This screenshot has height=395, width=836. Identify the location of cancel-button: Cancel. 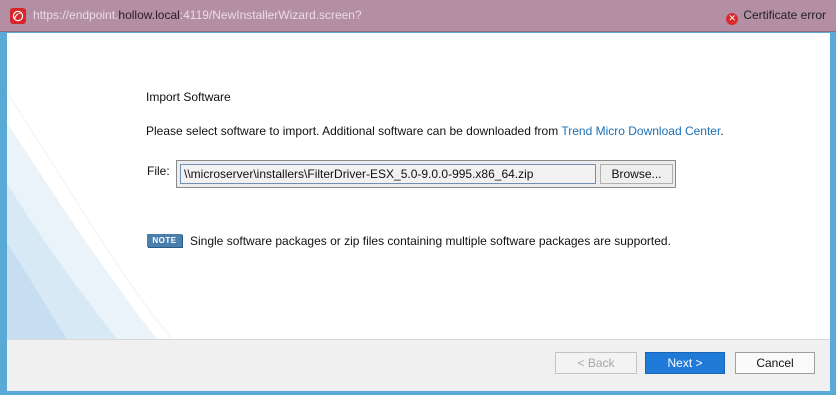
(775, 363).